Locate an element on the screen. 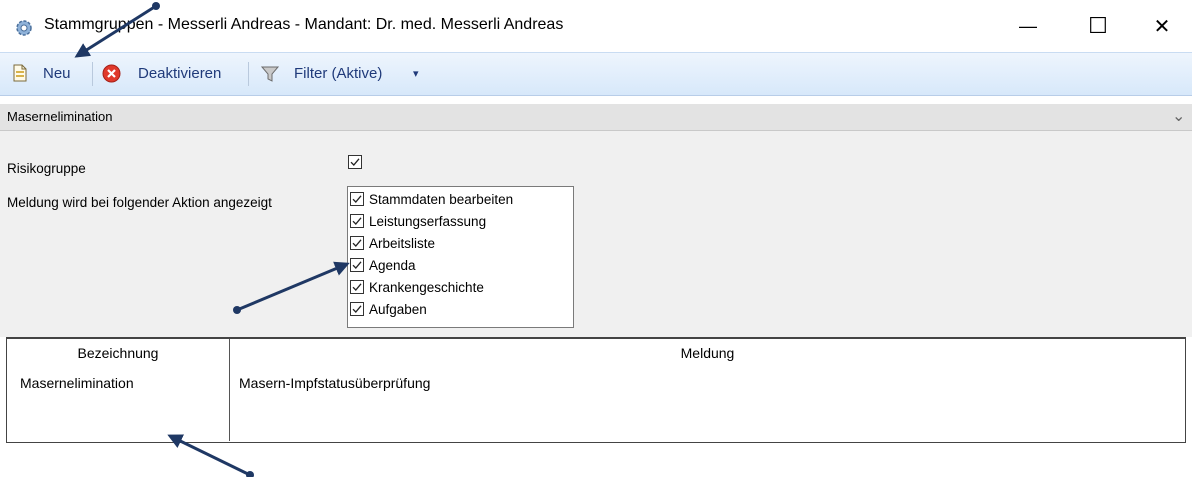 The image size is (1192, 477). maximize-button: ☐ is located at coordinates (1098, 26).